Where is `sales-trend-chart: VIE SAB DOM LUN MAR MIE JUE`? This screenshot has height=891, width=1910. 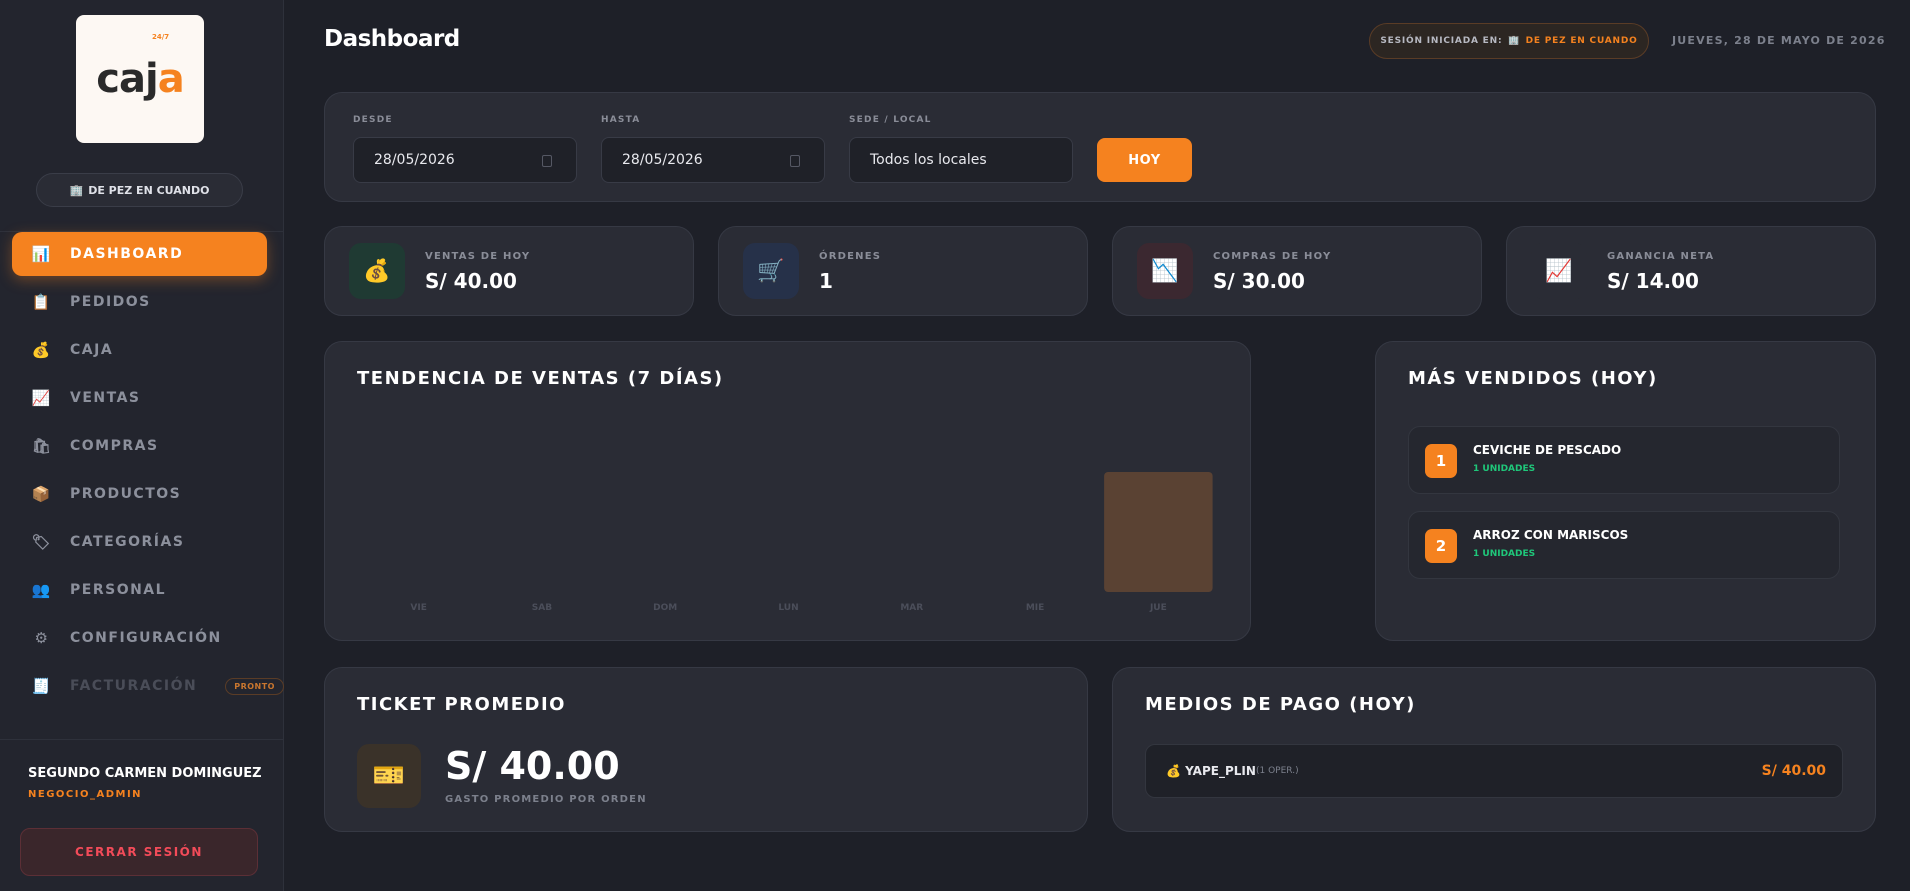 sales-trend-chart: VIE SAB DOM LUN MAR MIE JUE is located at coordinates (811, 542).